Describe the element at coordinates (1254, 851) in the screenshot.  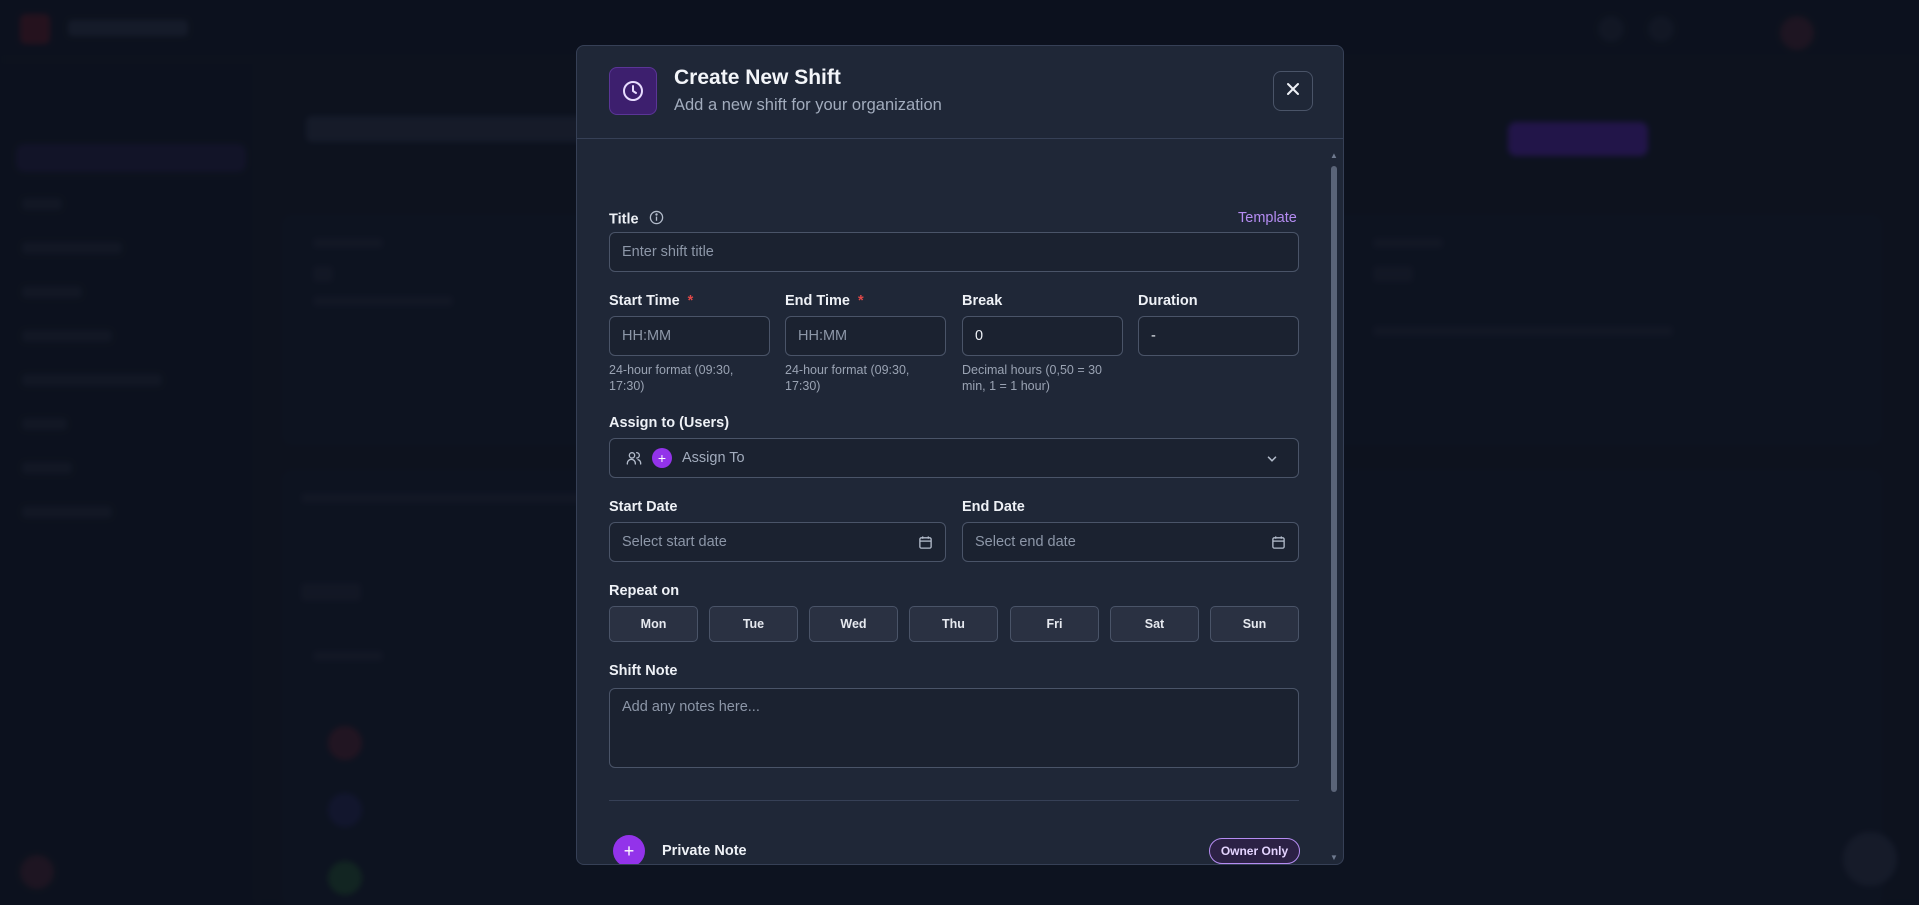
I see `owner-only-badge: Owner Only` at that location.